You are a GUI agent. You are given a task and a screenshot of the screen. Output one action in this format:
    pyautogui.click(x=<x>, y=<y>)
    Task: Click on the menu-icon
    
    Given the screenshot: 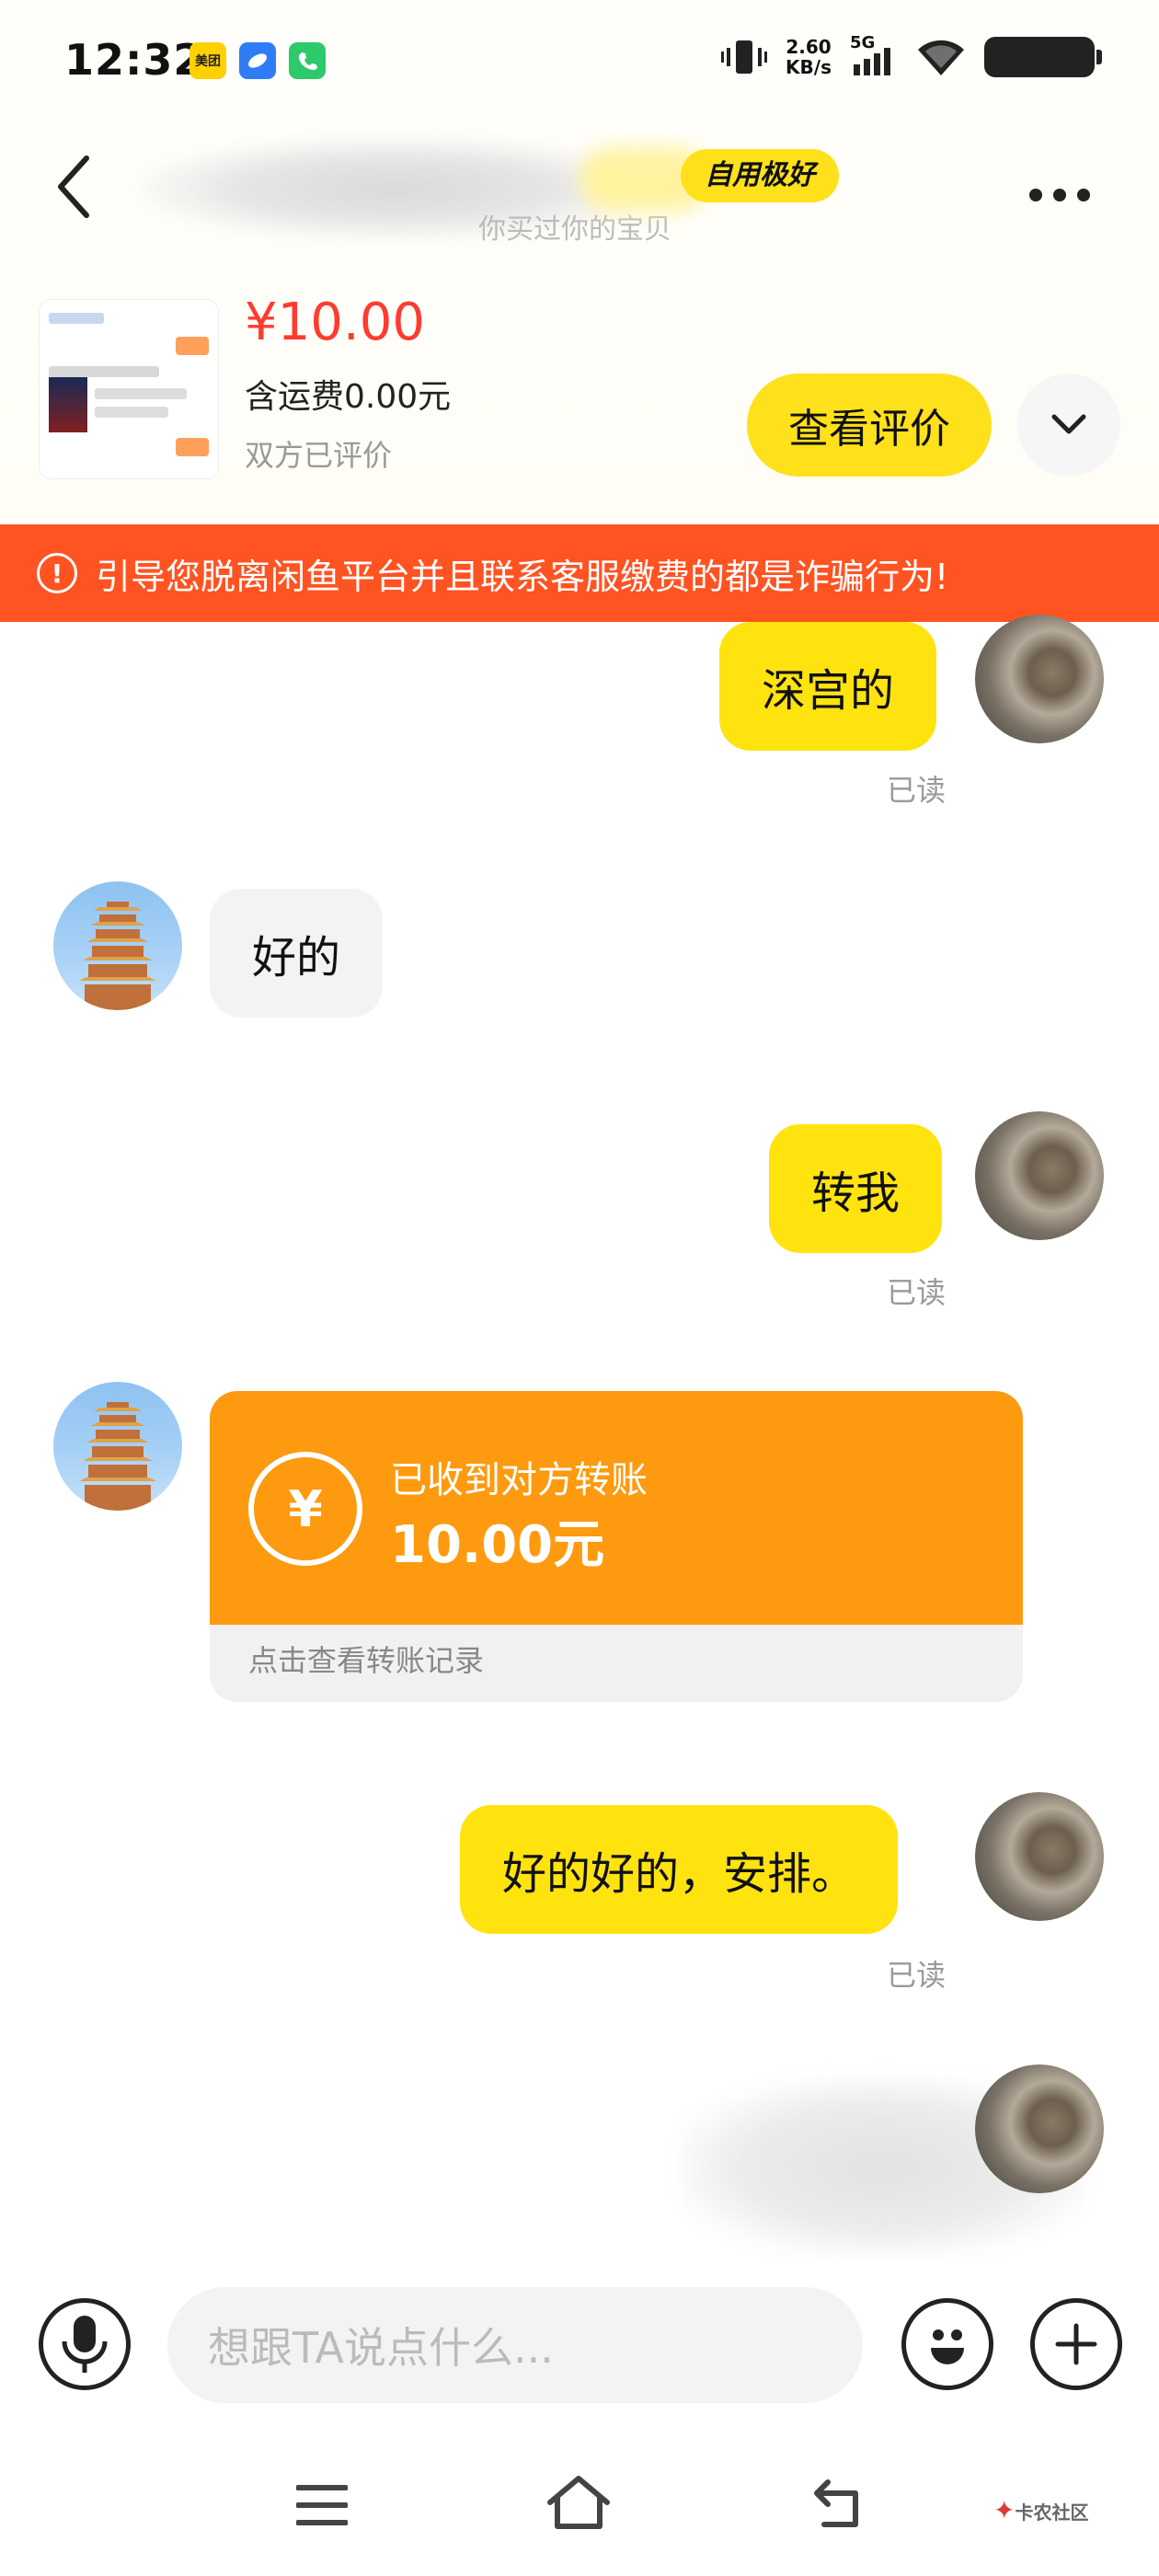 What is the action you would take?
    pyautogui.click(x=322, y=2505)
    